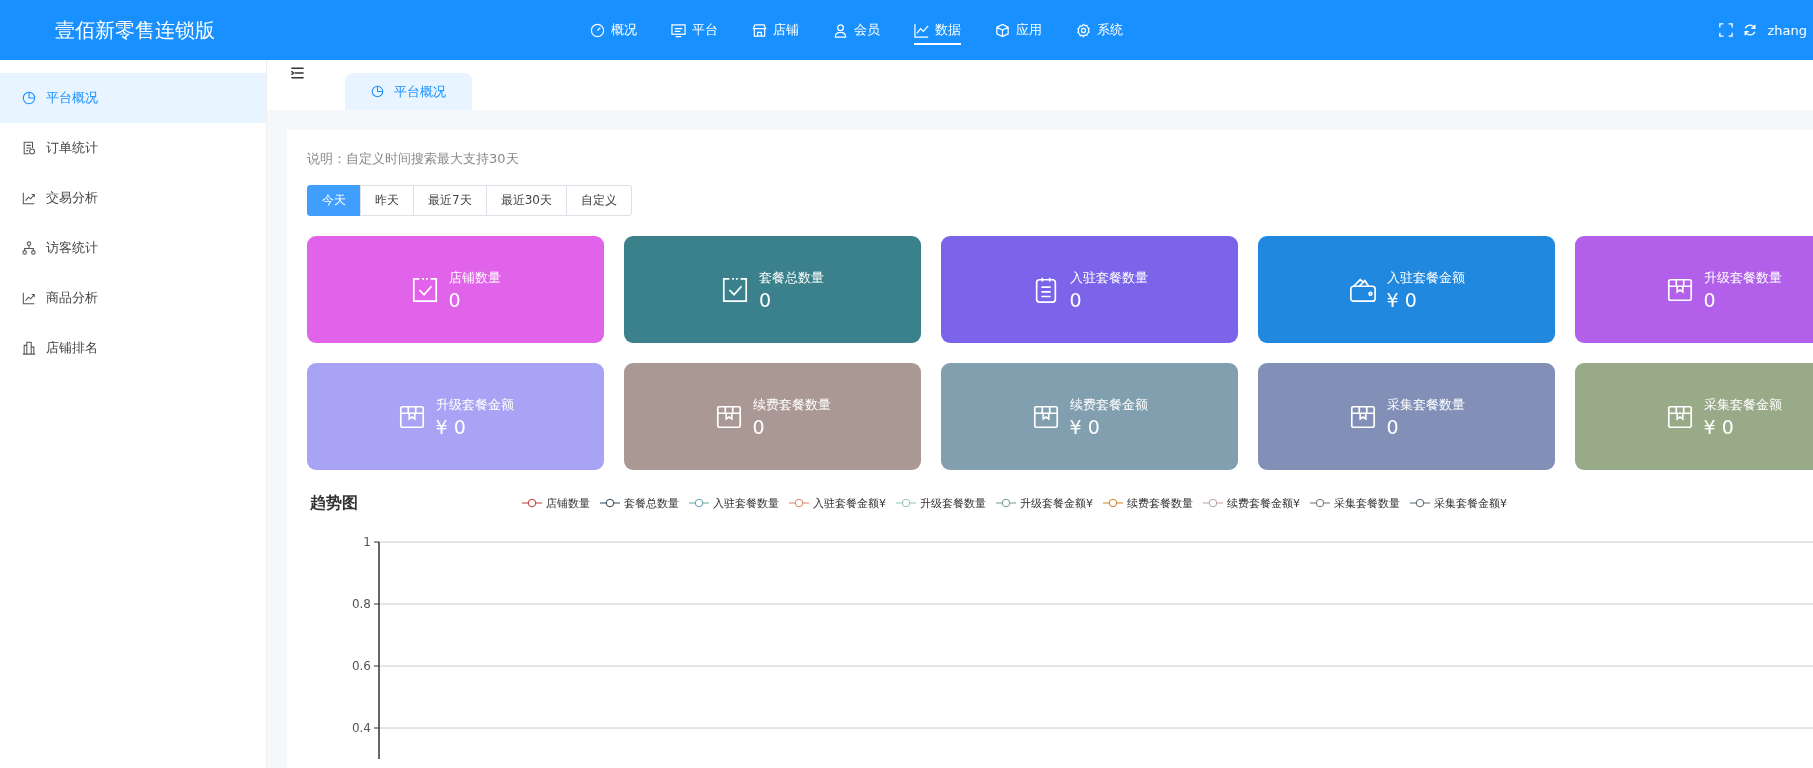  What do you see at coordinates (133, 148) in the screenshot?
I see `sidebar-item: 订单统计` at bounding box center [133, 148].